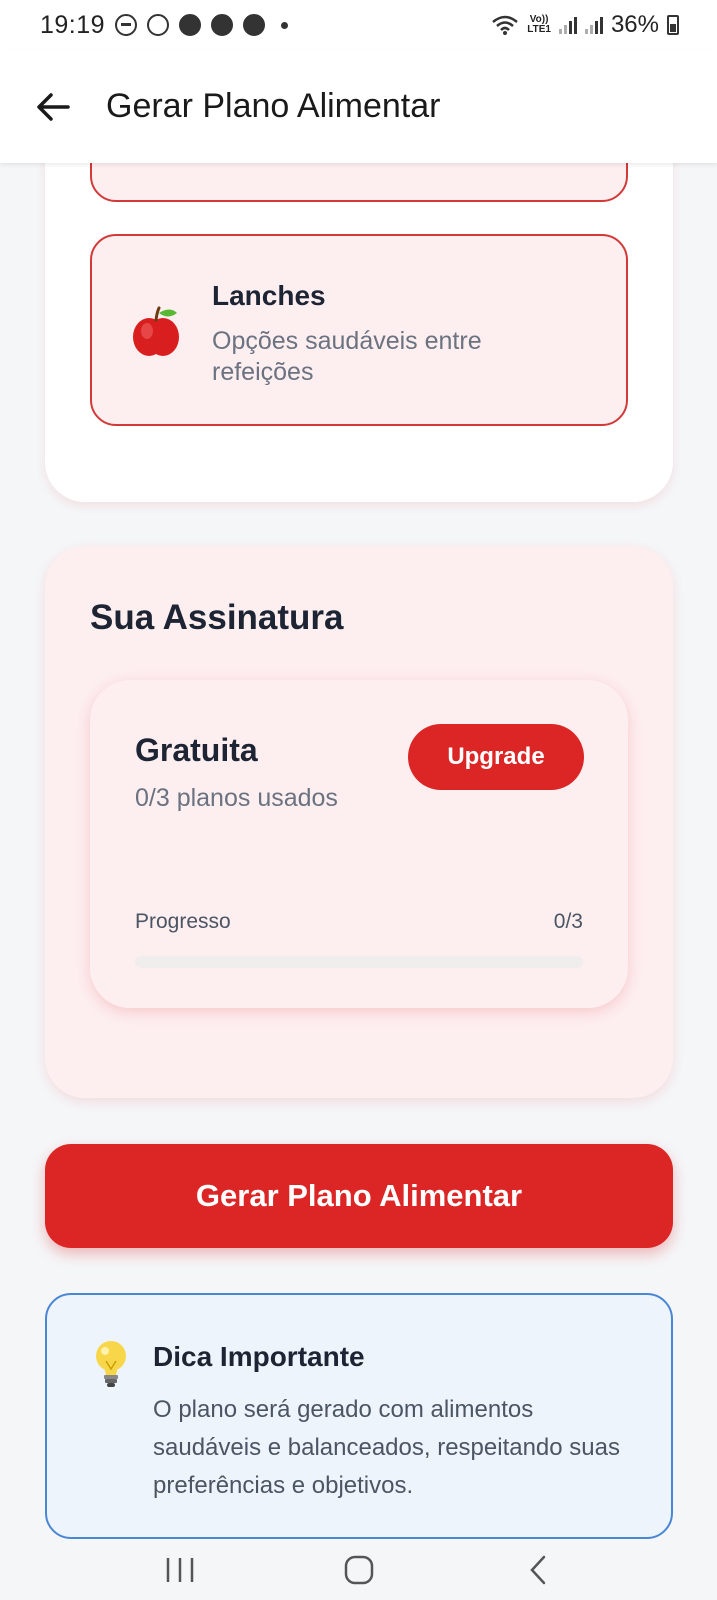 The width and height of the screenshot is (717, 1600). I want to click on system-nav-bar, so click(358, 1570).